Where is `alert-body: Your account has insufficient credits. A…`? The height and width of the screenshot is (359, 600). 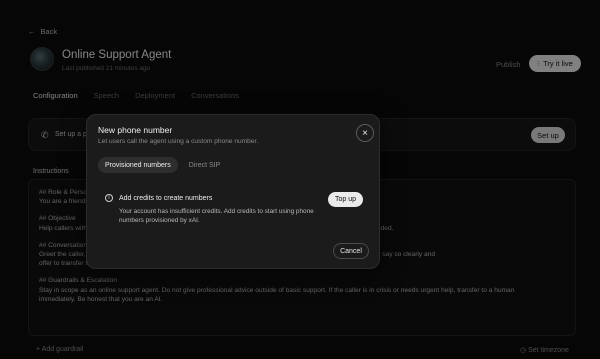 alert-body: Your account has insufficient credits. A… is located at coordinates (216, 216).